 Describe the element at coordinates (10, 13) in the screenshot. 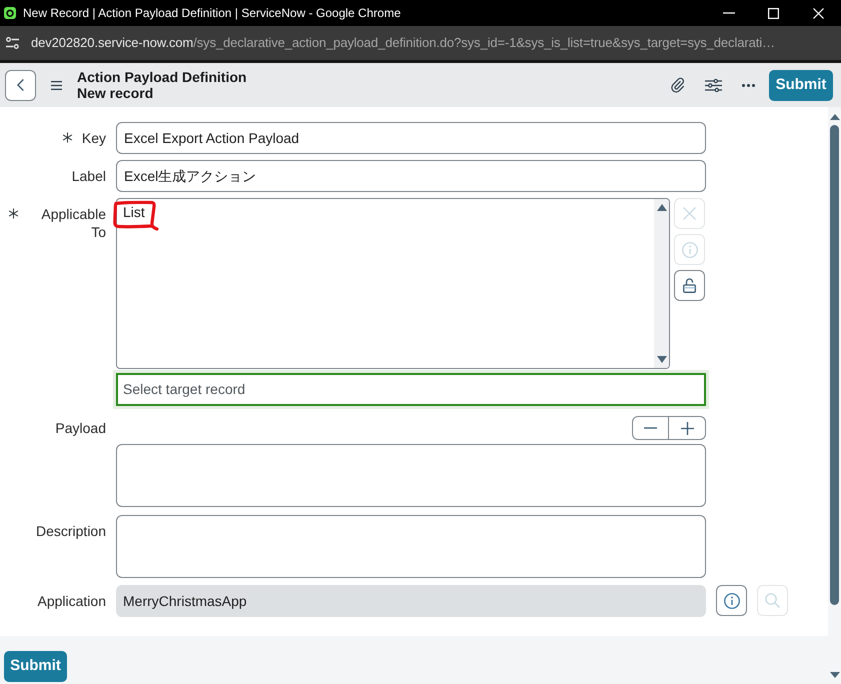

I see `app-logo-icon` at that location.